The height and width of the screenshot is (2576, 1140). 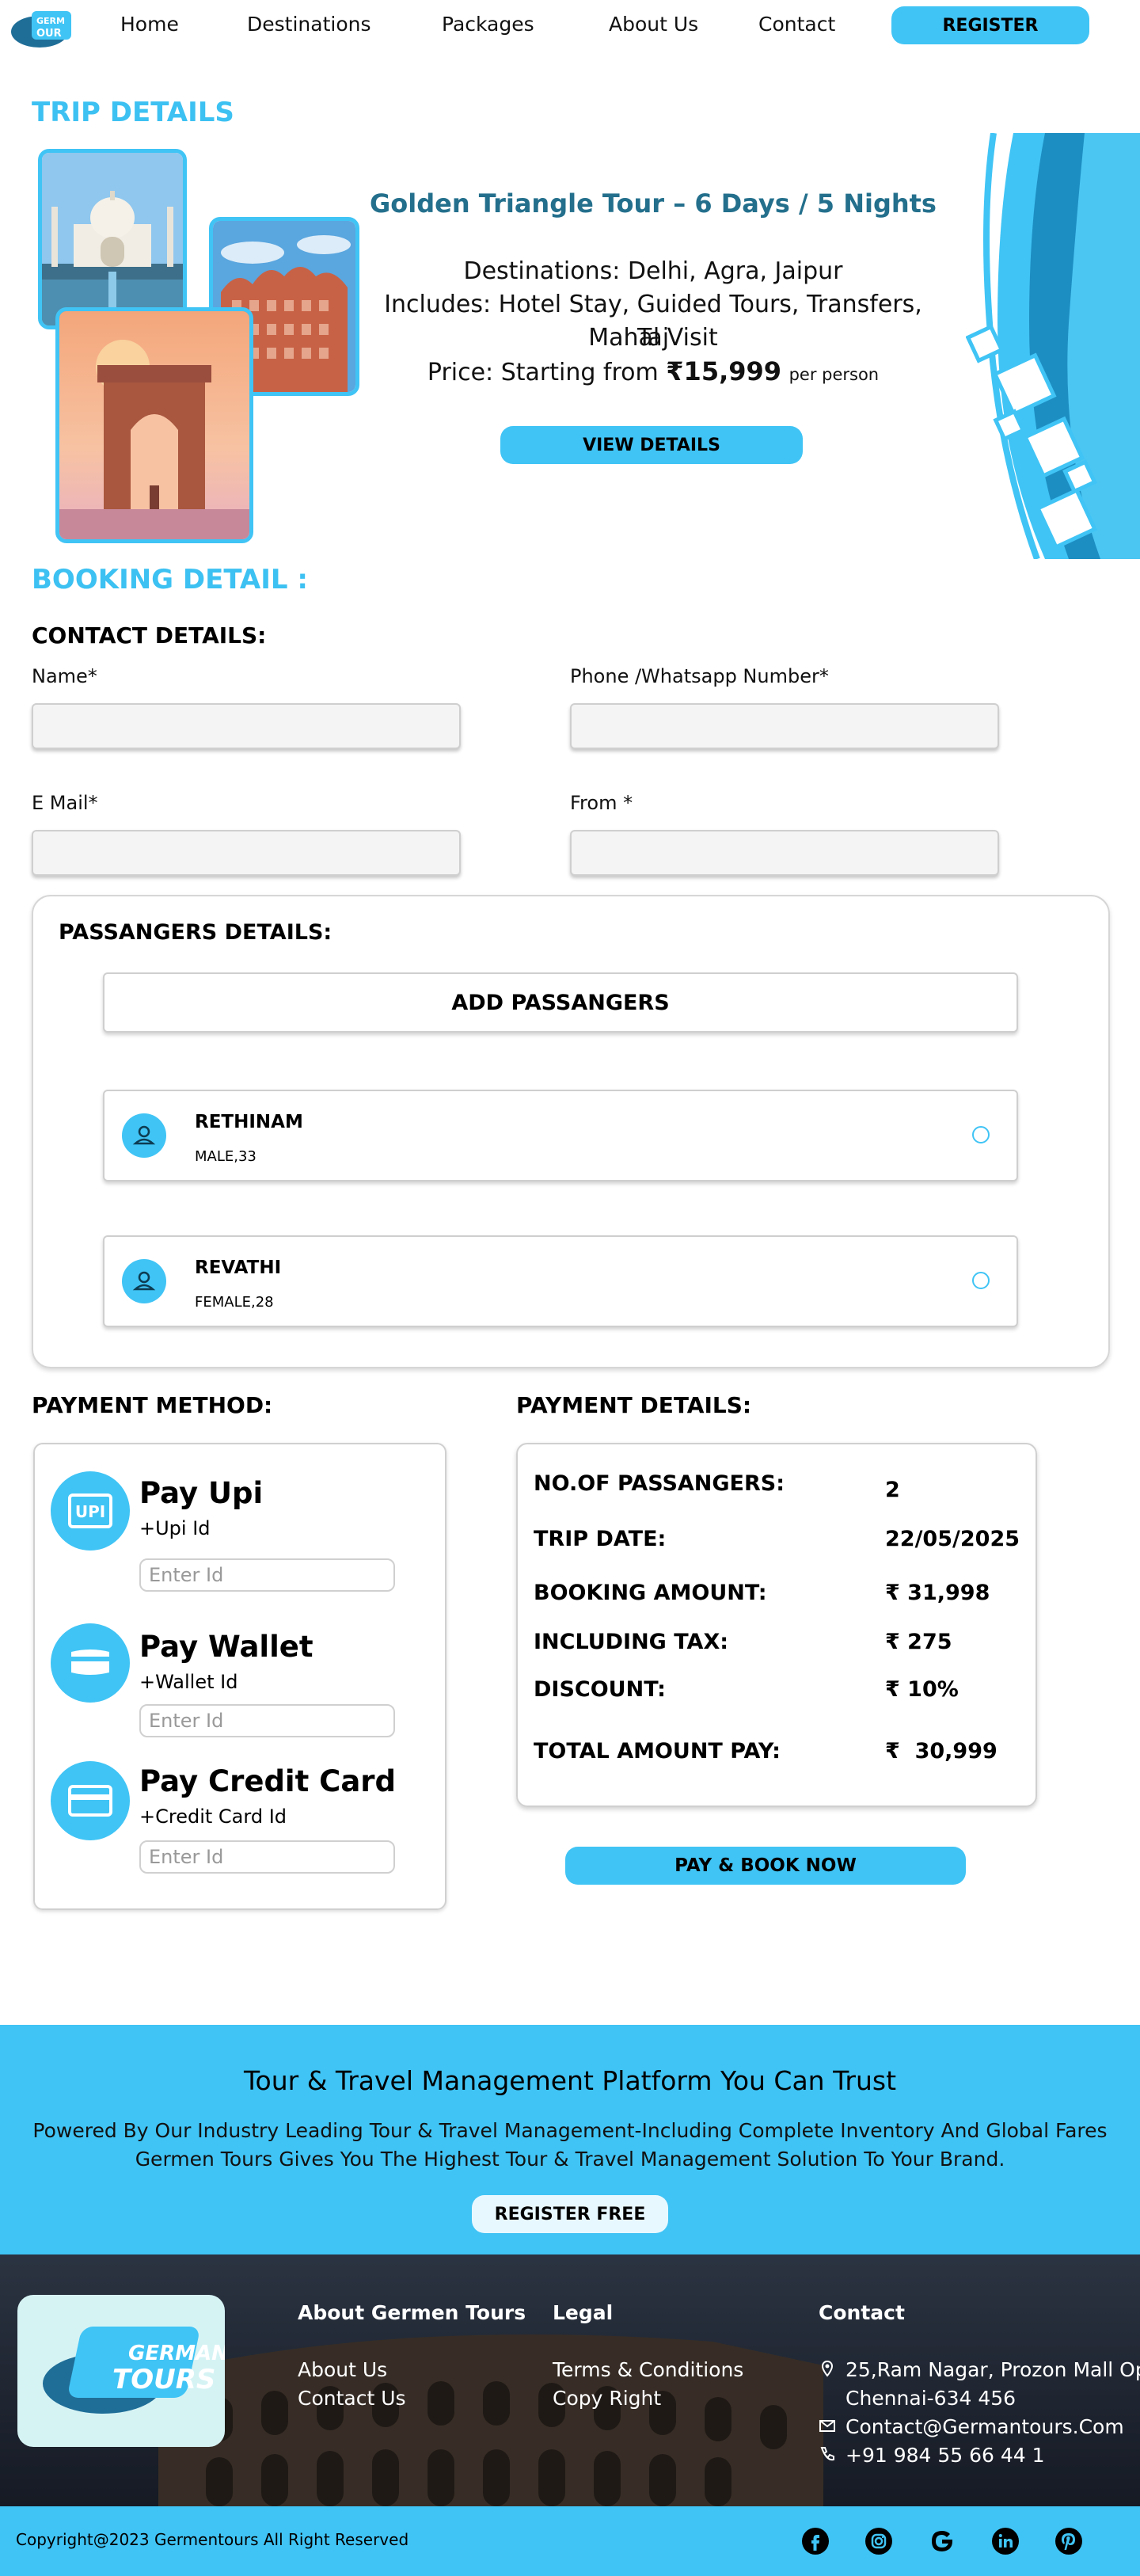 What do you see at coordinates (724, 371) in the screenshot?
I see `price-value: ₹15,999` at bounding box center [724, 371].